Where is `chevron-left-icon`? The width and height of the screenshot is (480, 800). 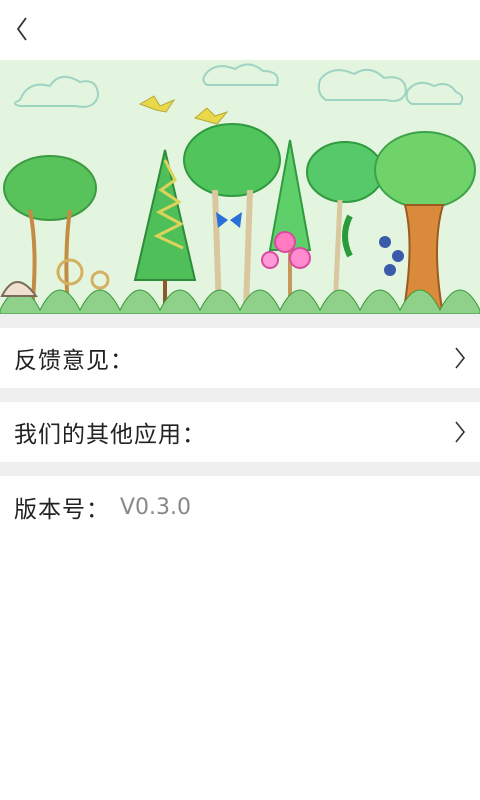 chevron-left-icon is located at coordinates (21, 29).